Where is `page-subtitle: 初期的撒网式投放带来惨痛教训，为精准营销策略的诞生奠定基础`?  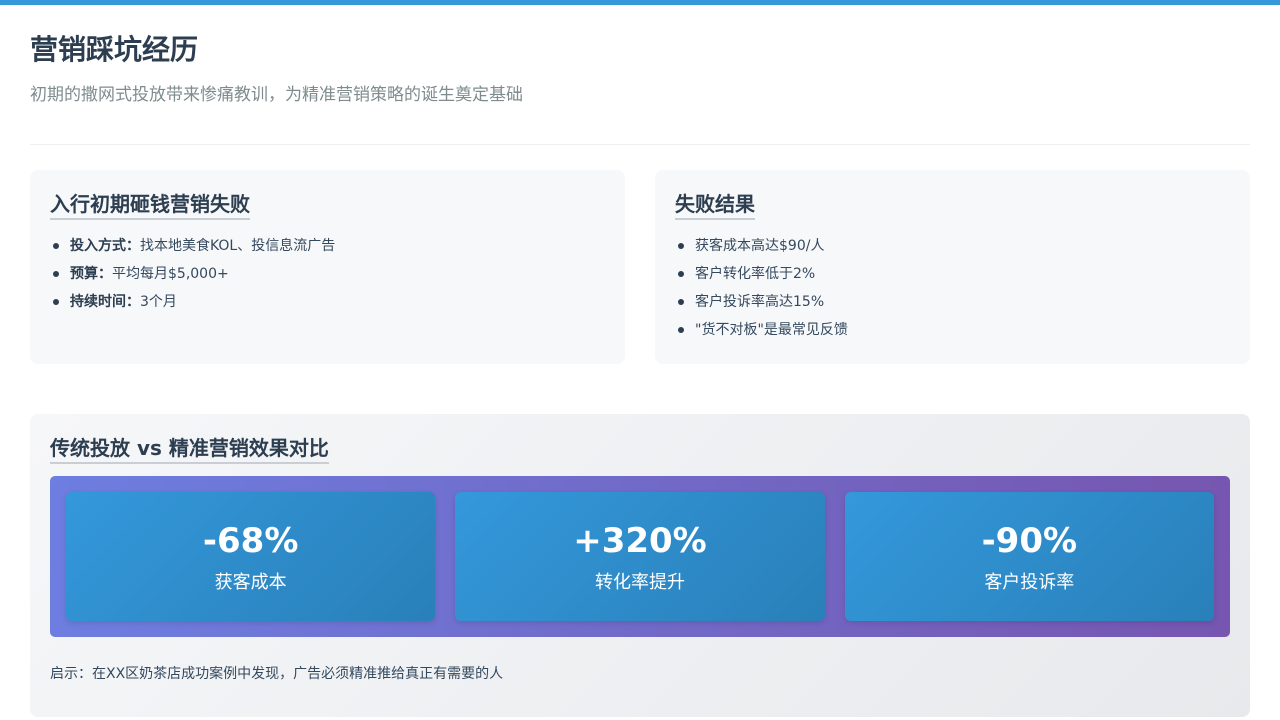 page-subtitle: 初期的撒网式投放带来惨痛教训，为精准营销策略的诞生奠定基础 is located at coordinates (276, 95).